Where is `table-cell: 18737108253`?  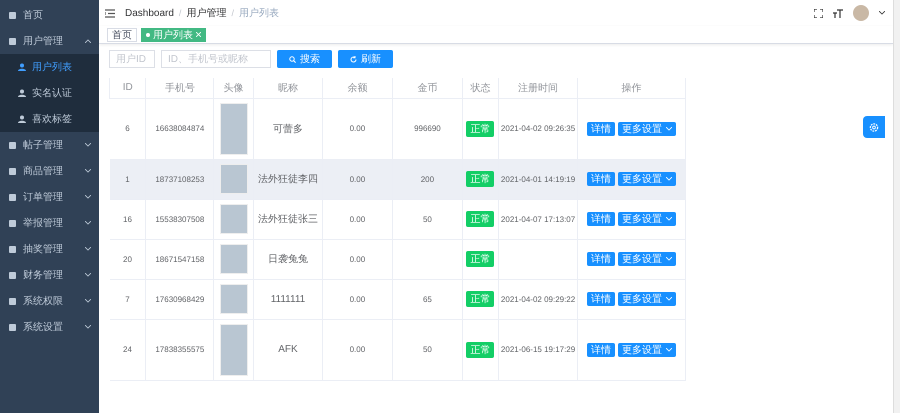
table-cell: 18737108253 is located at coordinates (179, 179).